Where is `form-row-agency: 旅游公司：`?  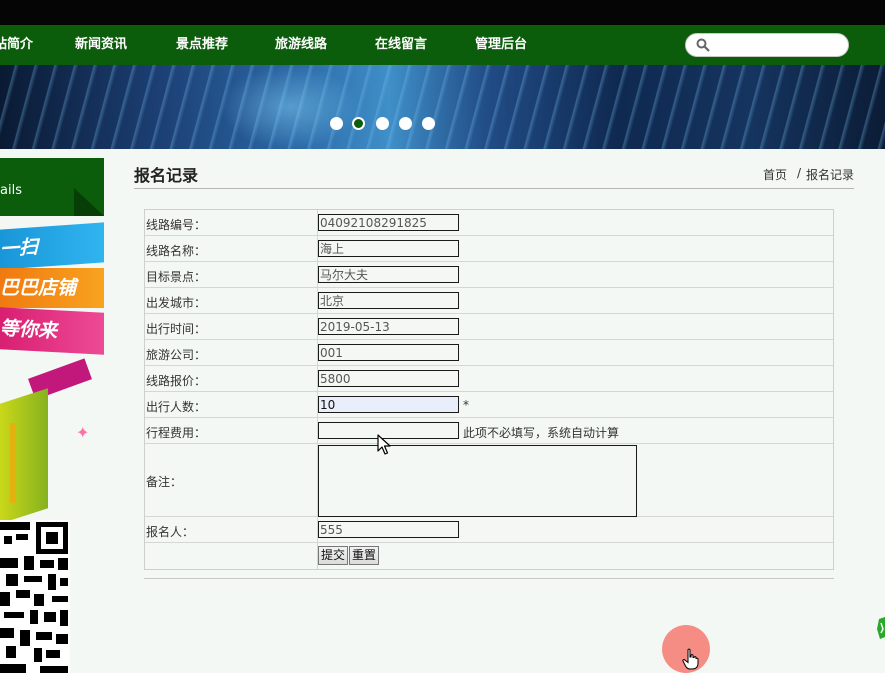 form-row-agency: 旅游公司： is located at coordinates (489, 353).